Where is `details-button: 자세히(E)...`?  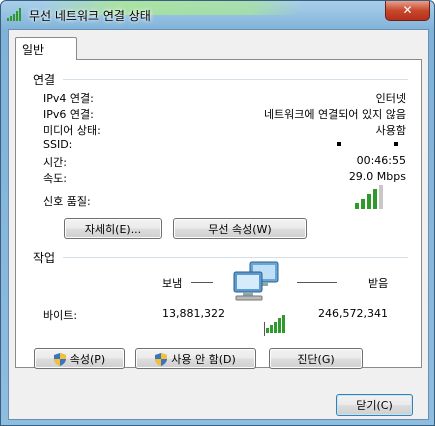
details-button: 자세히(E)... is located at coordinates (113, 228).